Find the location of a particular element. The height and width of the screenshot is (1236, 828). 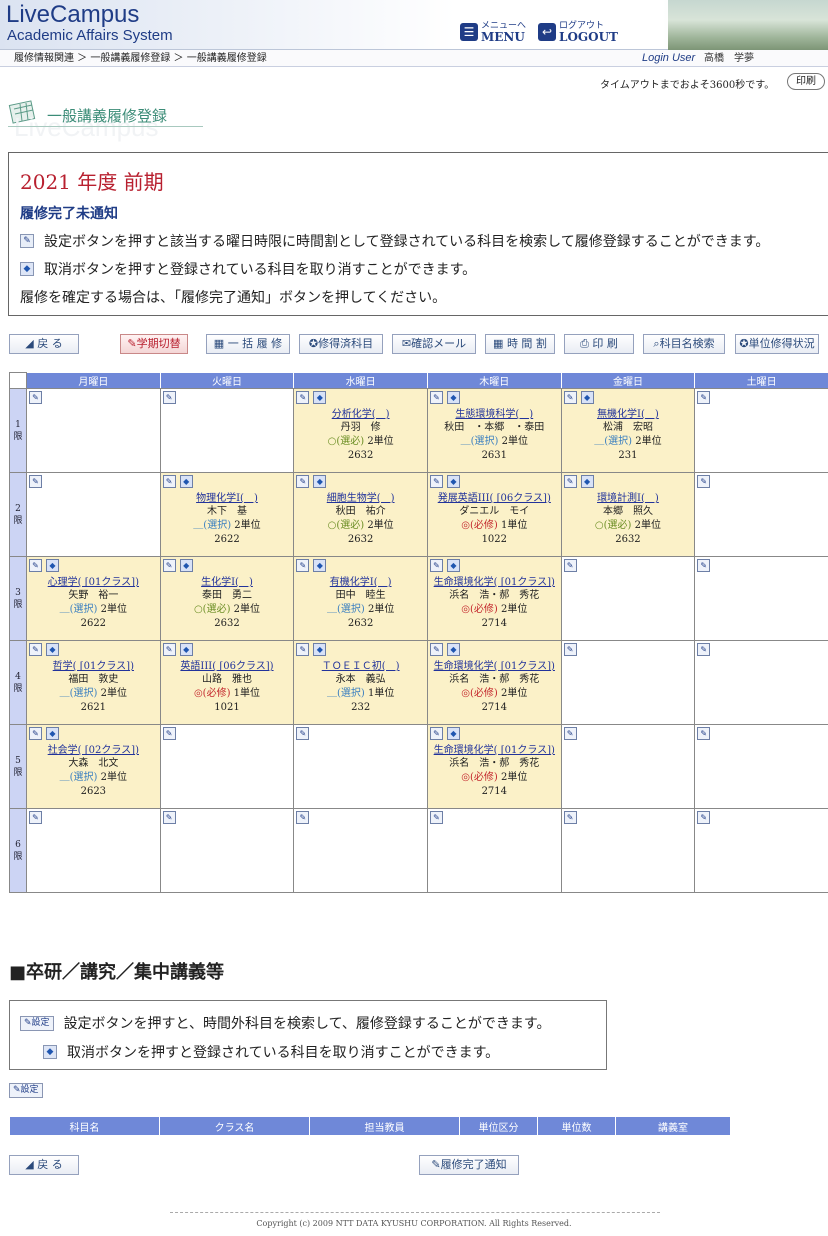

course-teacher: 浜名 浩・郝 秀花 is located at coordinates (494, 595).